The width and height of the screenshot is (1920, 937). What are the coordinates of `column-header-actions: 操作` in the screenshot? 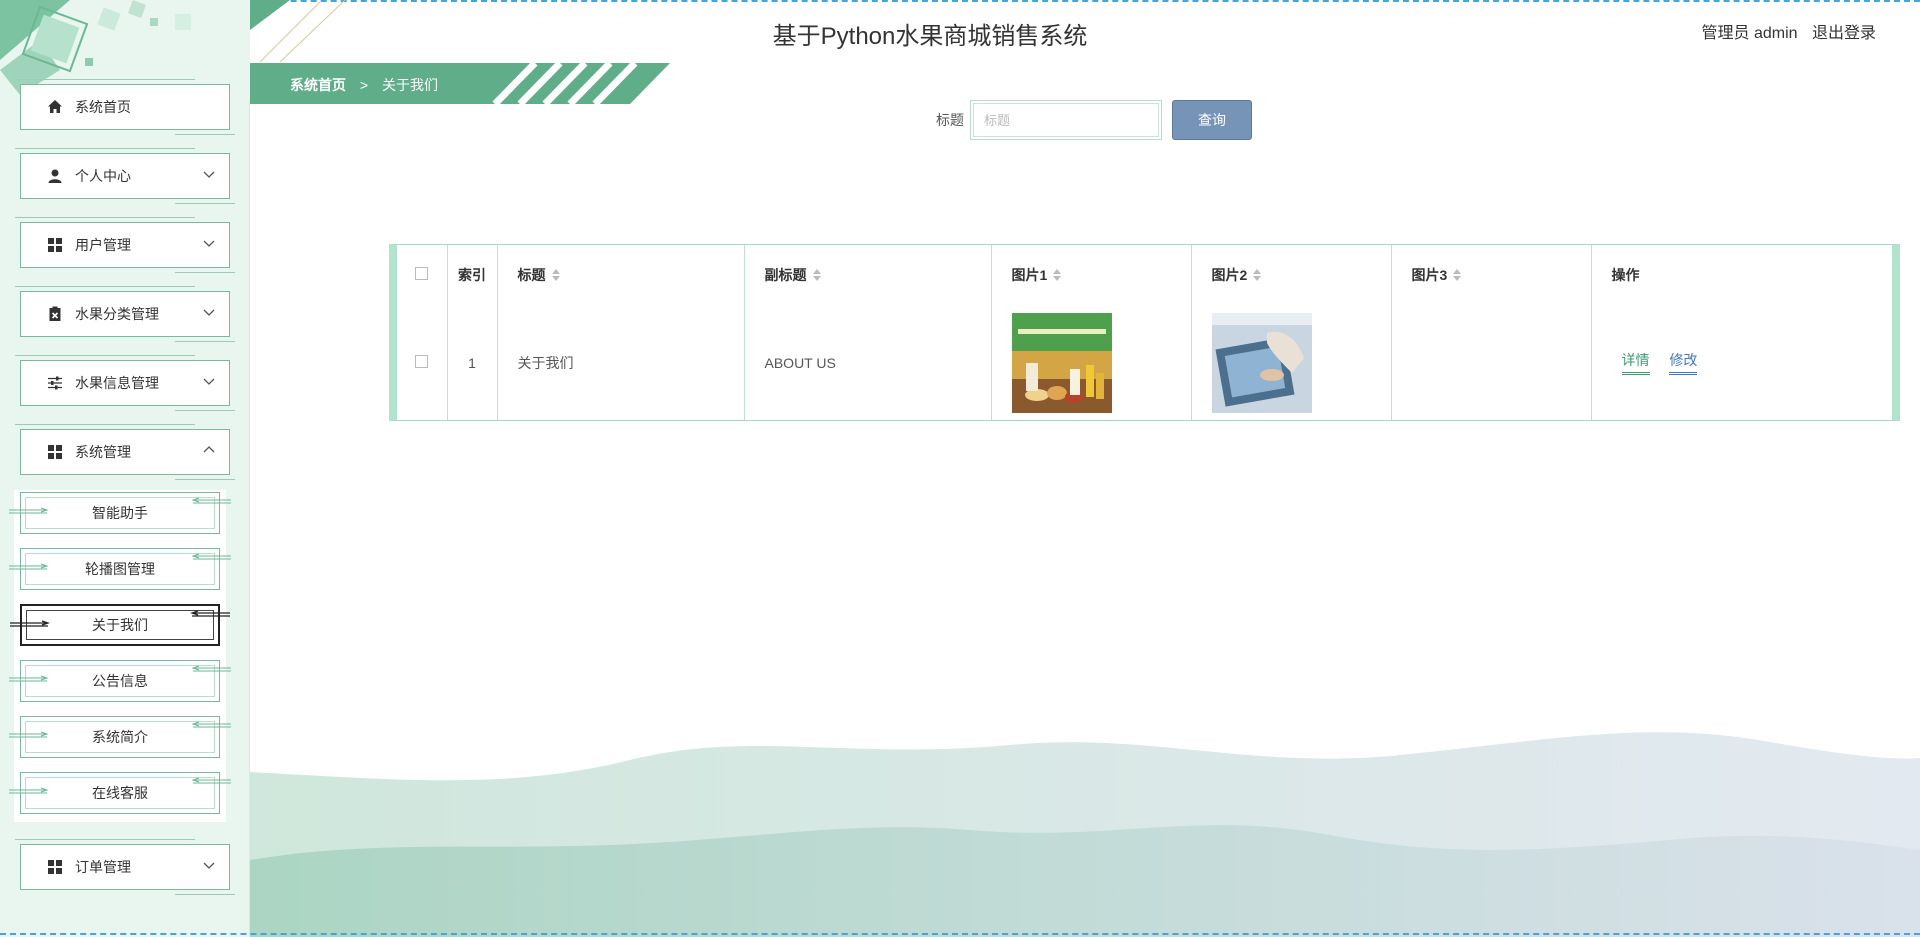 It's located at (1625, 275).